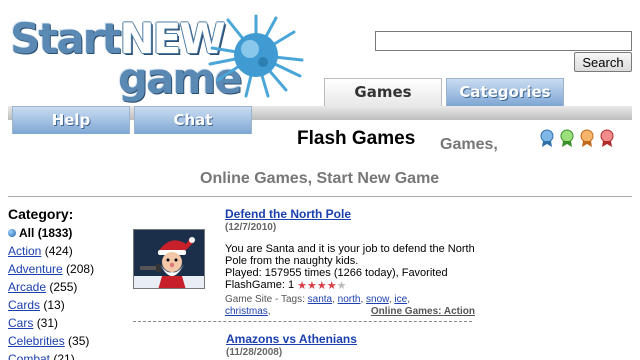 The height and width of the screenshot is (360, 640). What do you see at coordinates (587, 138) in the screenshot?
I see `award-orange-icon` at bounding box center [587, 138].